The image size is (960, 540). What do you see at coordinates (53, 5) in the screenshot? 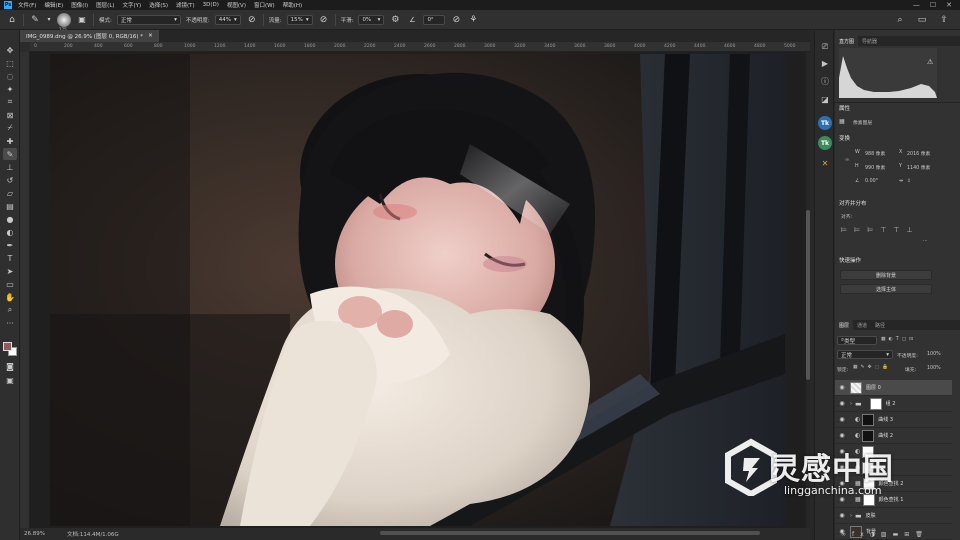
I see `menu-edit: 编辑(E)` at bounding box center [53, 5].